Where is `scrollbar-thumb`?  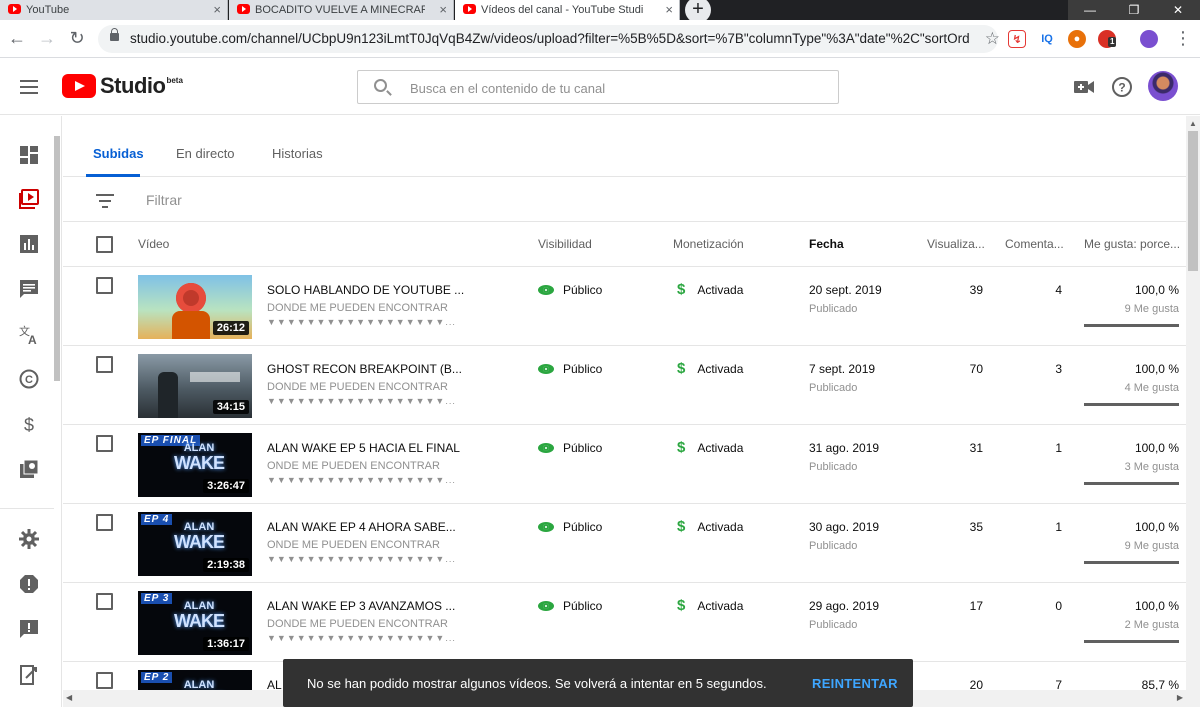 scrollbar-thumb is located at coordinates (1193, 201).